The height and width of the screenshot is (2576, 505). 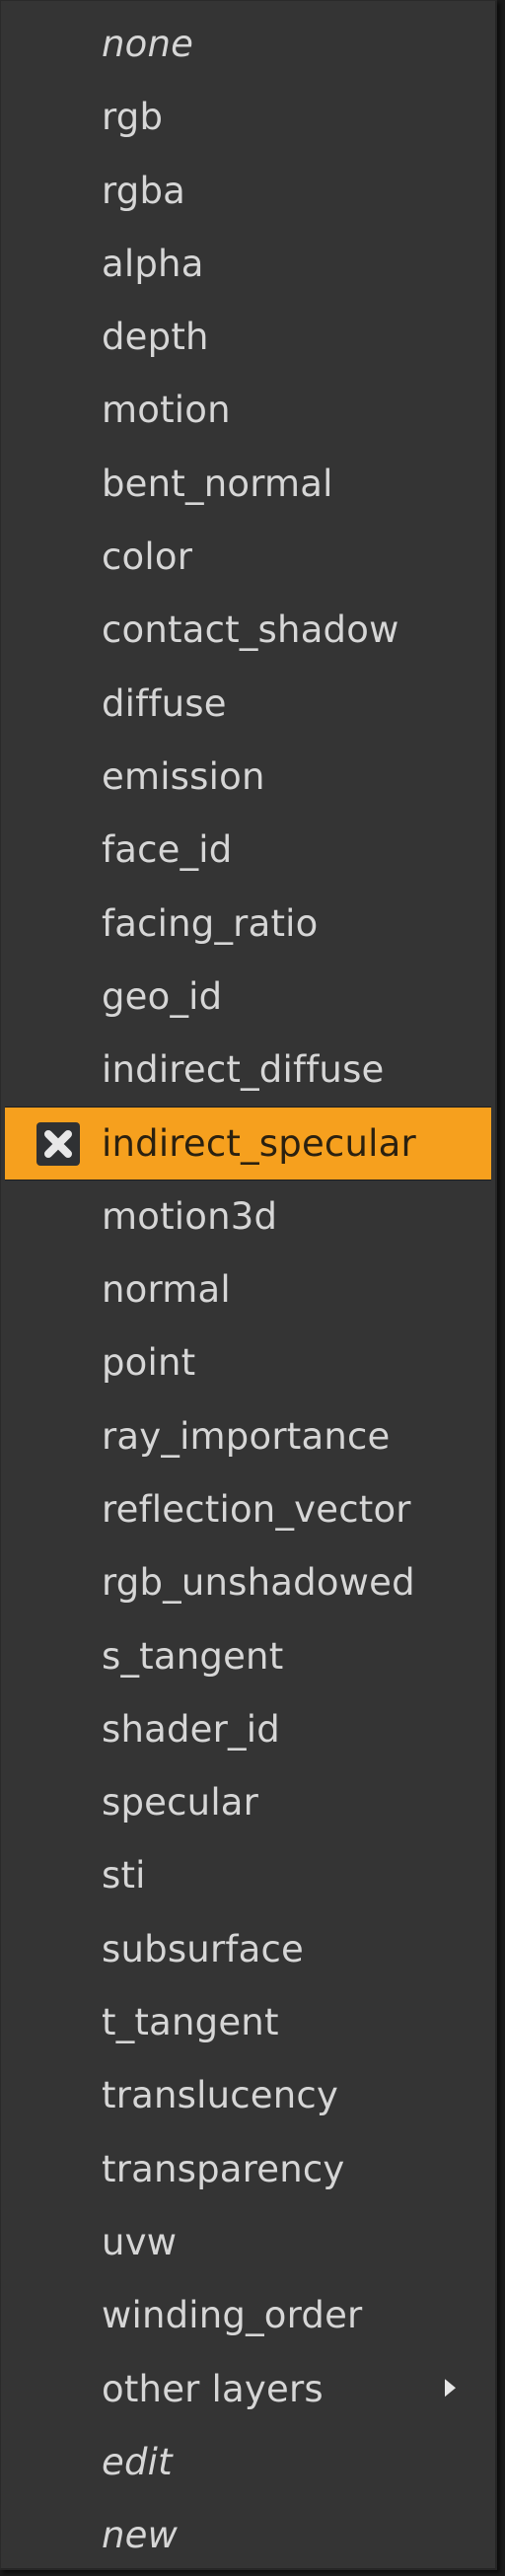 I want to click on menu-item-indirect-specular: indirect_specular, so click(x=248, y=1144).